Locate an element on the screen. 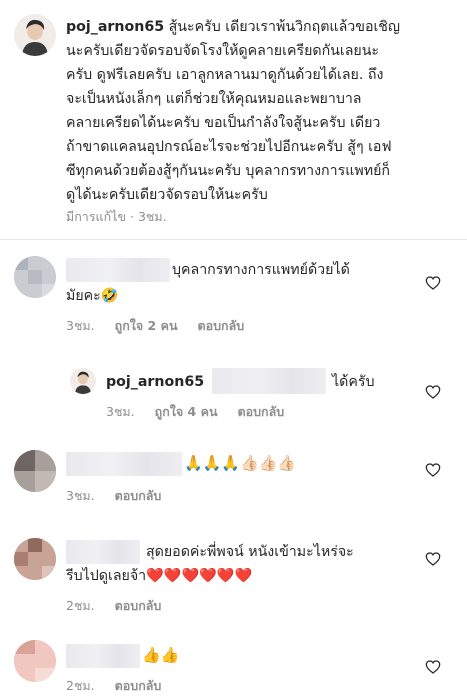 This screenshot has height=696, width=467. reply-username: poj_arnon65 is located at coordinates (155, 382).